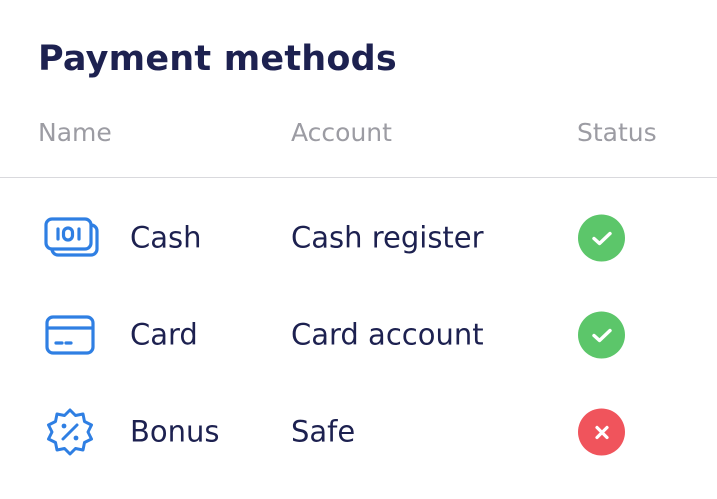  Describe the element at coordinates (323, 431) in the screenshot. I see `row-account: Safe` at that location.